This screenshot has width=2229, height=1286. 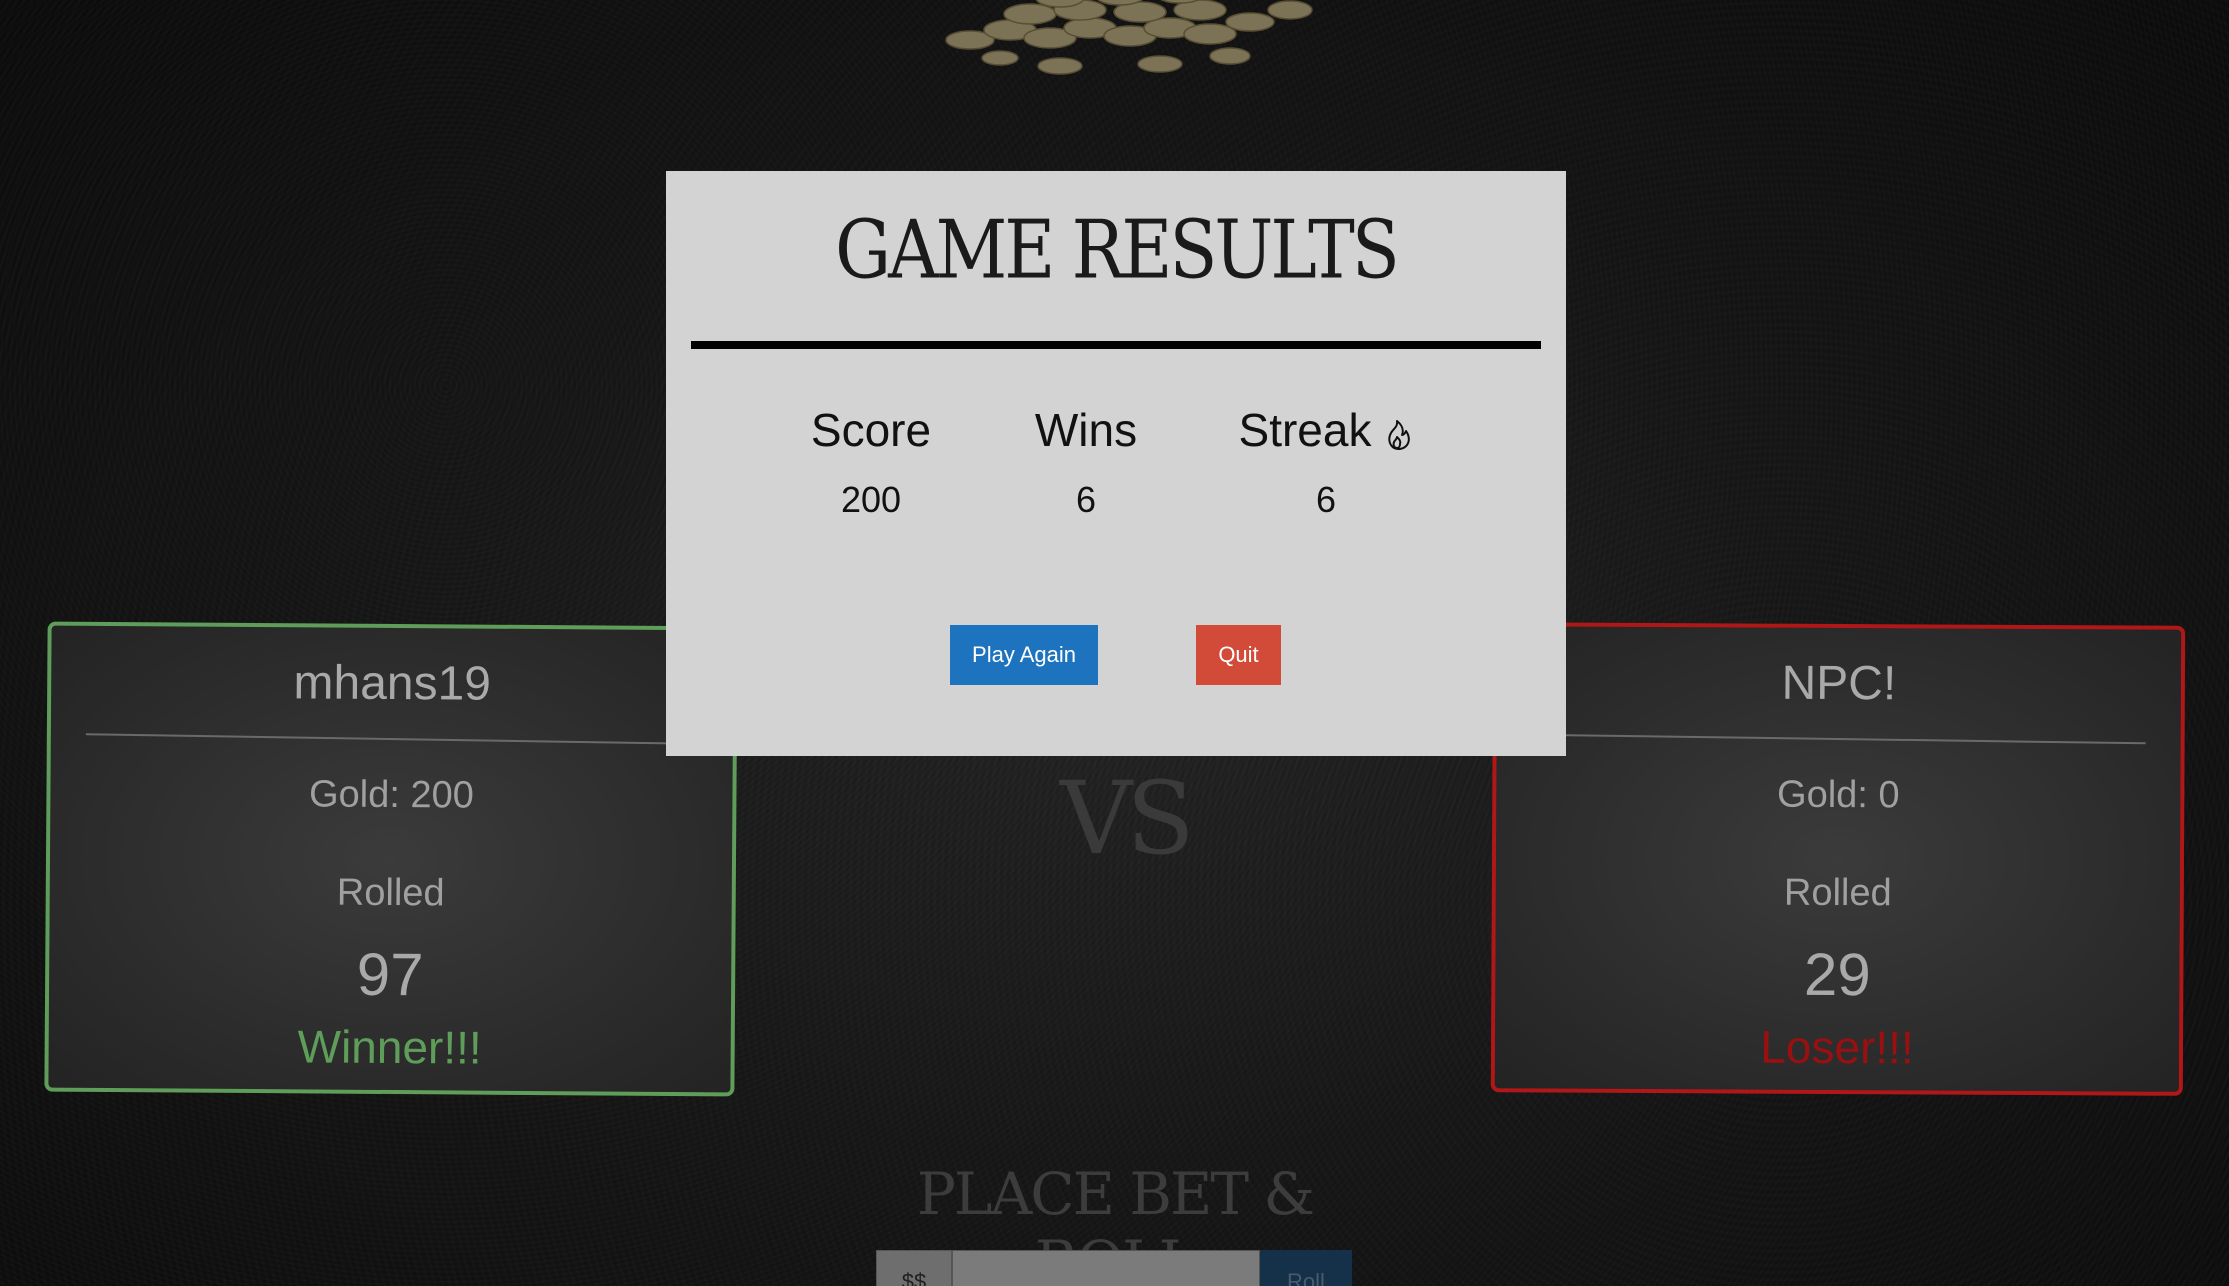 What do you see at coordinates (1086, 430) in the screenshot?
I see `stat-wins-label: Wins` at bounding box center [1086, 430].